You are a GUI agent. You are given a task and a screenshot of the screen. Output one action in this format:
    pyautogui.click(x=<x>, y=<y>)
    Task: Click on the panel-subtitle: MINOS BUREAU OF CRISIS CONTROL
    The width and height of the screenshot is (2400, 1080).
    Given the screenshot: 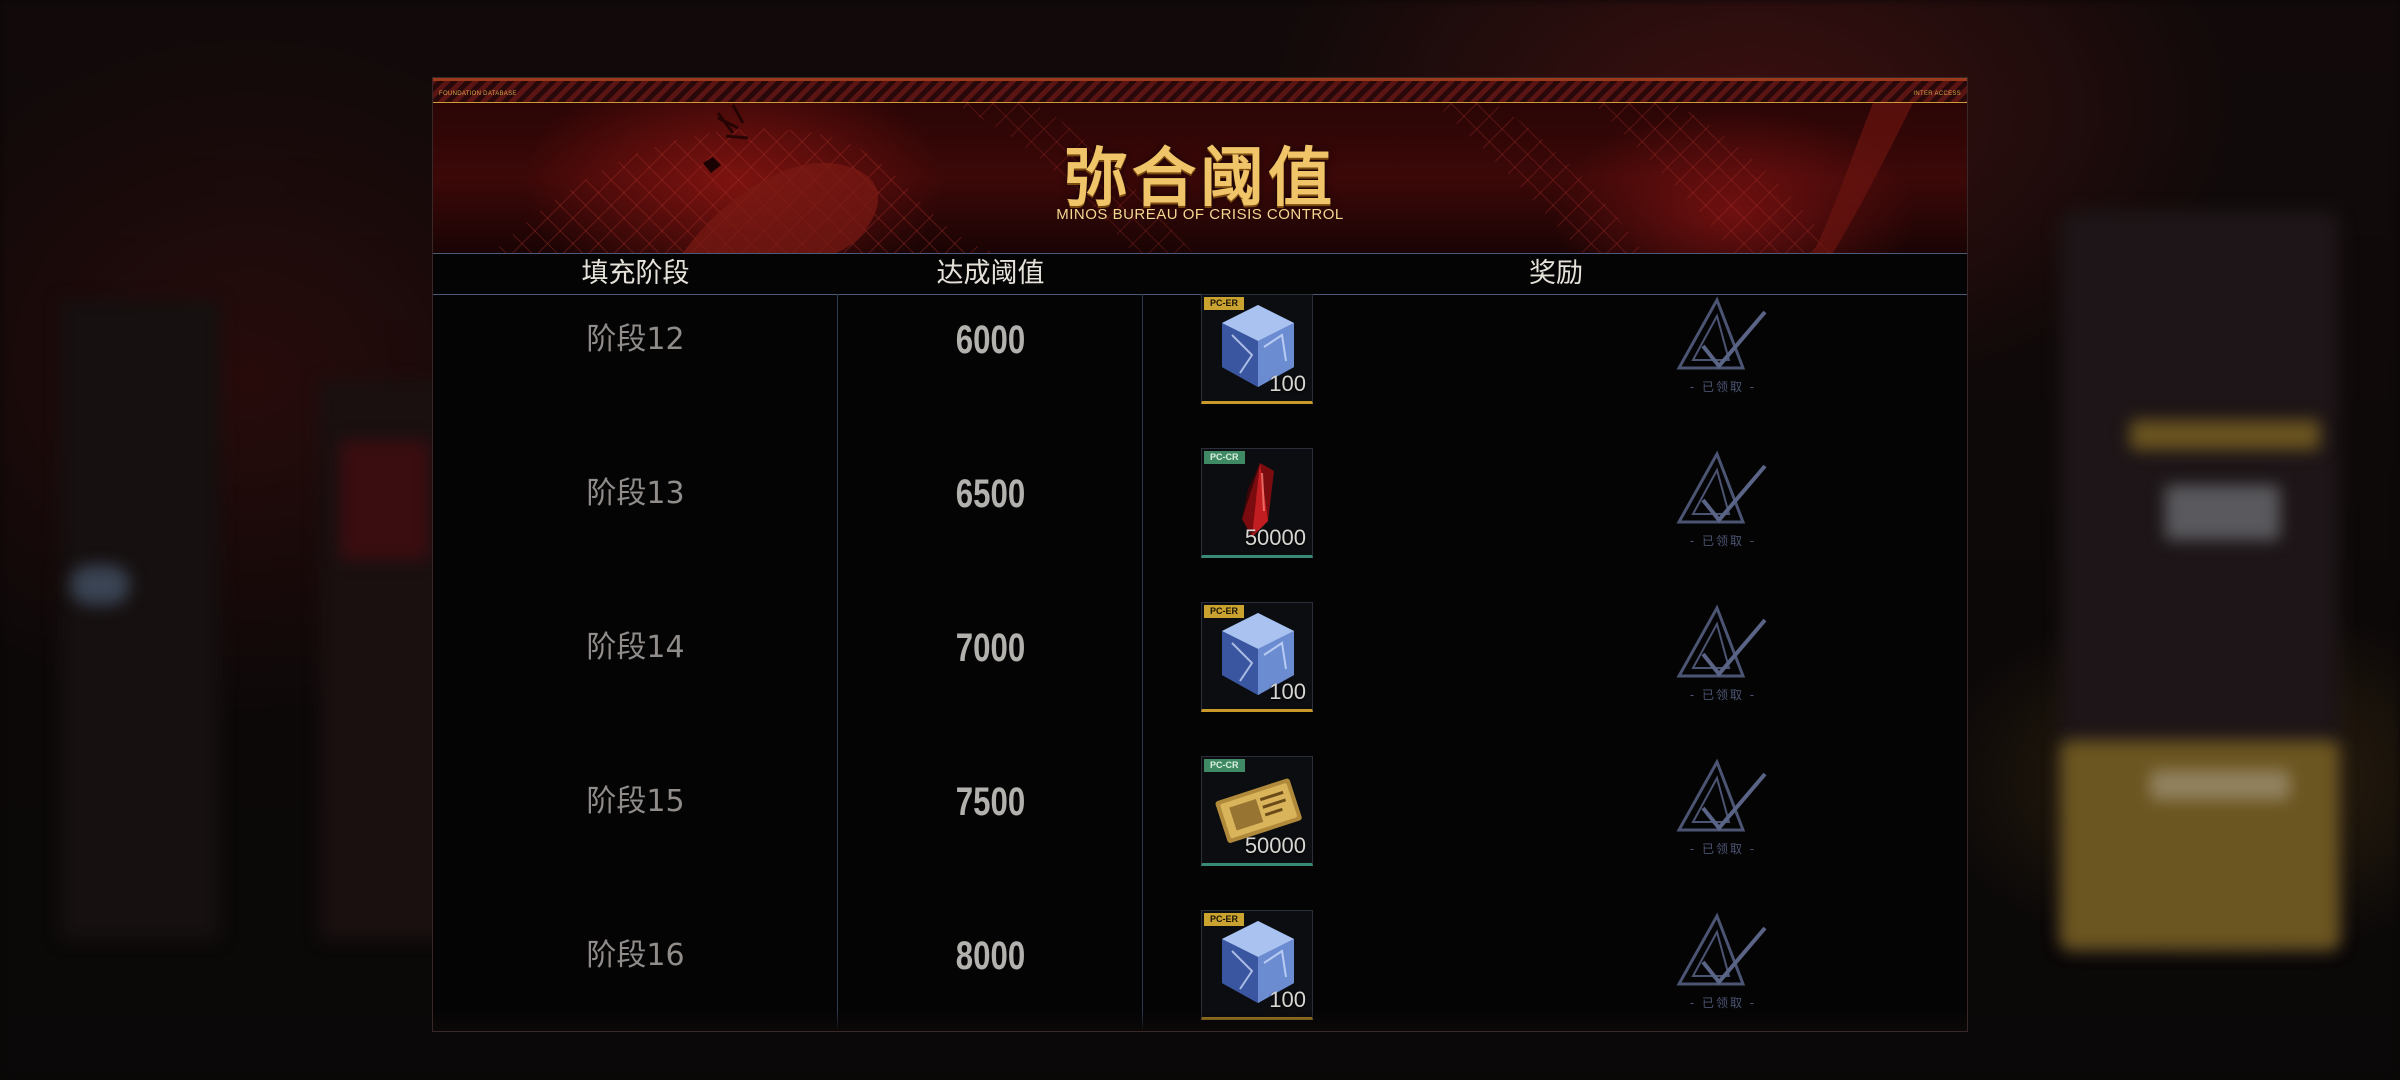 What is the action you would take?
    pyautogui.click(x=1200, y=214)
    